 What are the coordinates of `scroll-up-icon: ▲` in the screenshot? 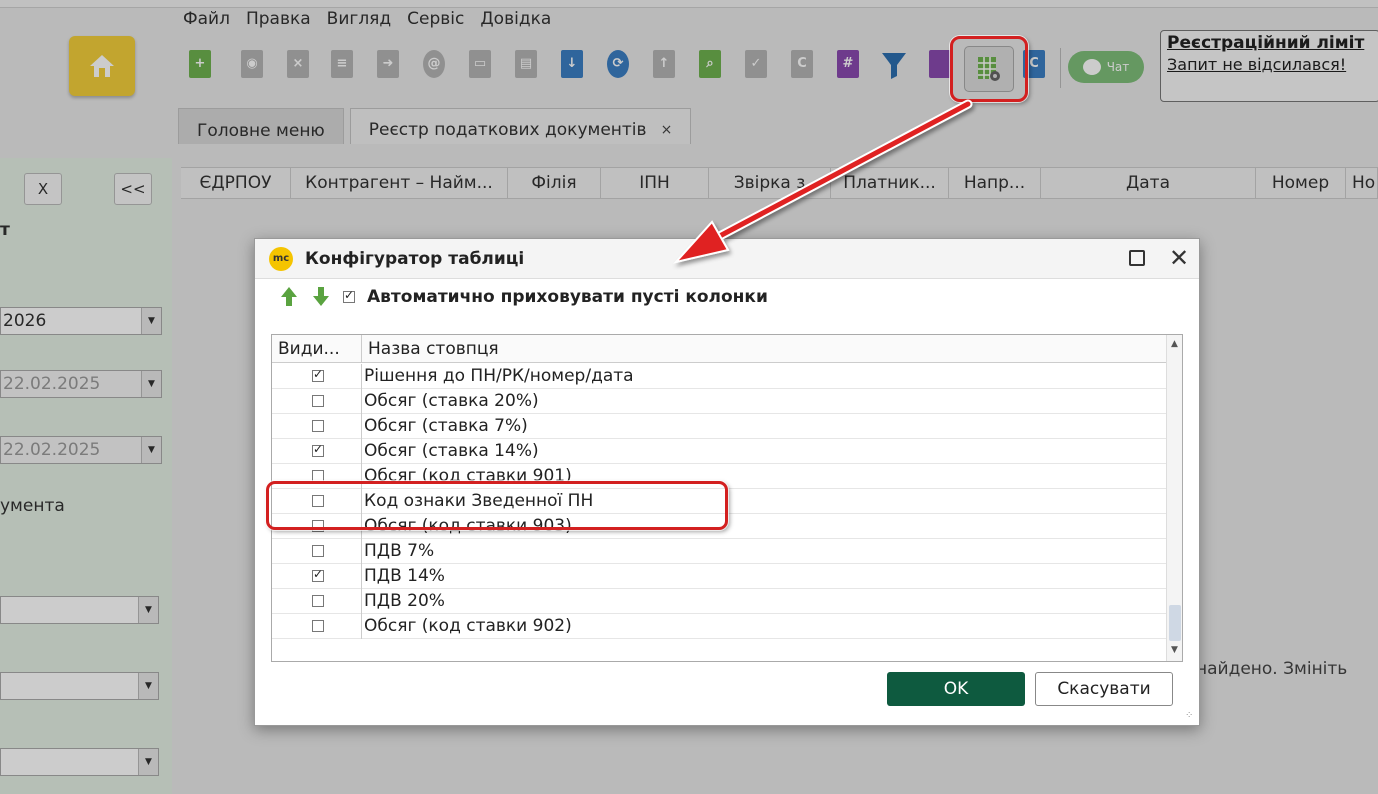 It's located at (1174, 344).